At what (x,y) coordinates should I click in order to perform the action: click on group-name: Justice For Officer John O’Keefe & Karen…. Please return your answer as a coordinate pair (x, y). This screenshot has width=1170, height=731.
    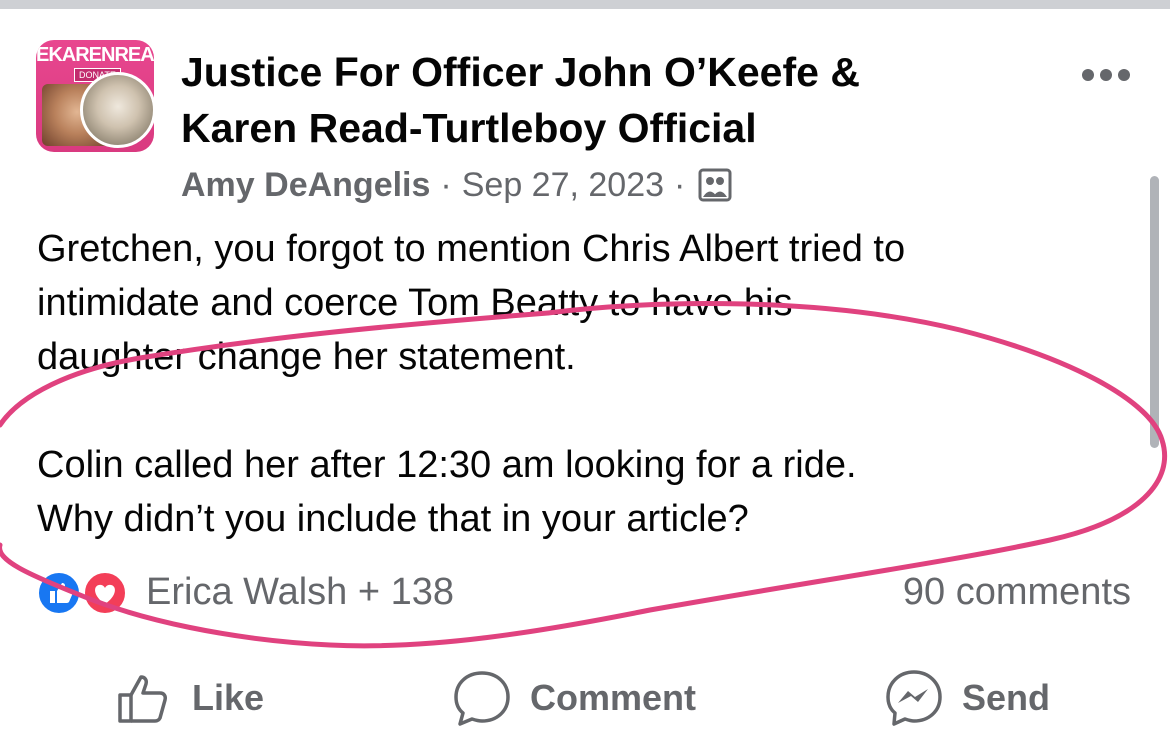
    Looking at the image, I should click on (616, 100).